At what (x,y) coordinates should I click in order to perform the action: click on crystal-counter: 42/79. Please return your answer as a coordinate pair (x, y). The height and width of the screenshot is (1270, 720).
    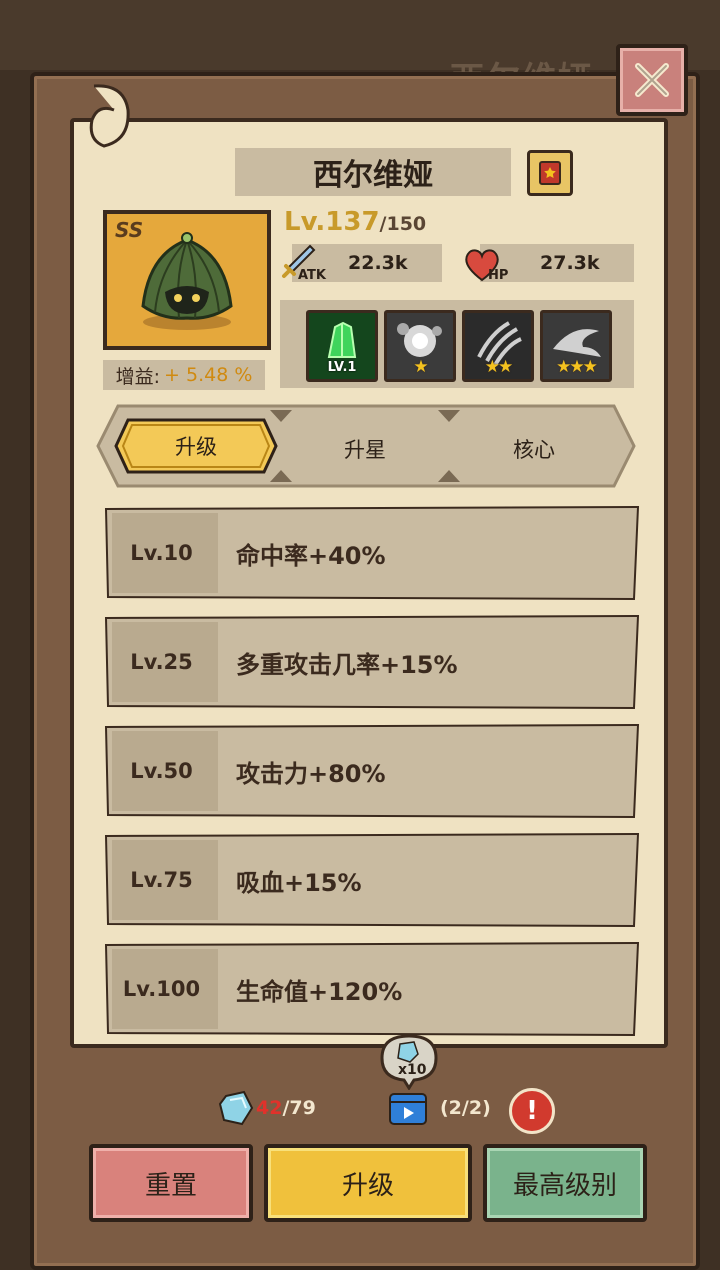
    Looking at the image, I should click on (286, 1108).